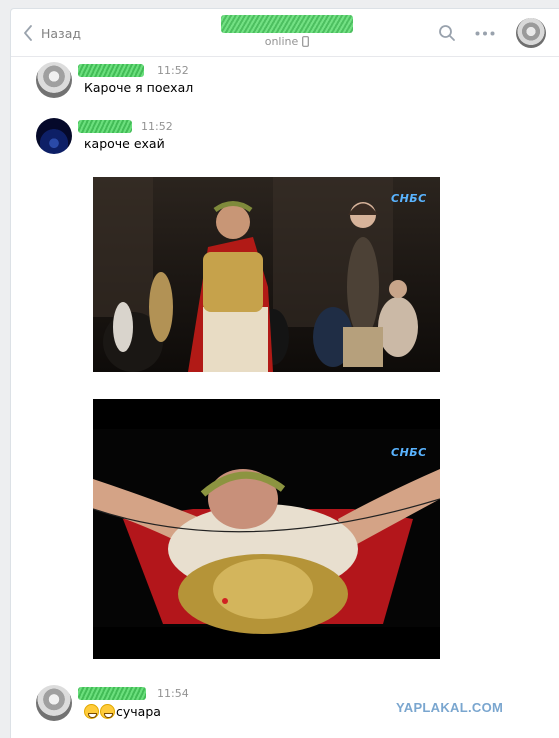 This screenshot has width=559, height=738. I want to click on chat-header: Назад online, so click(285, 33).